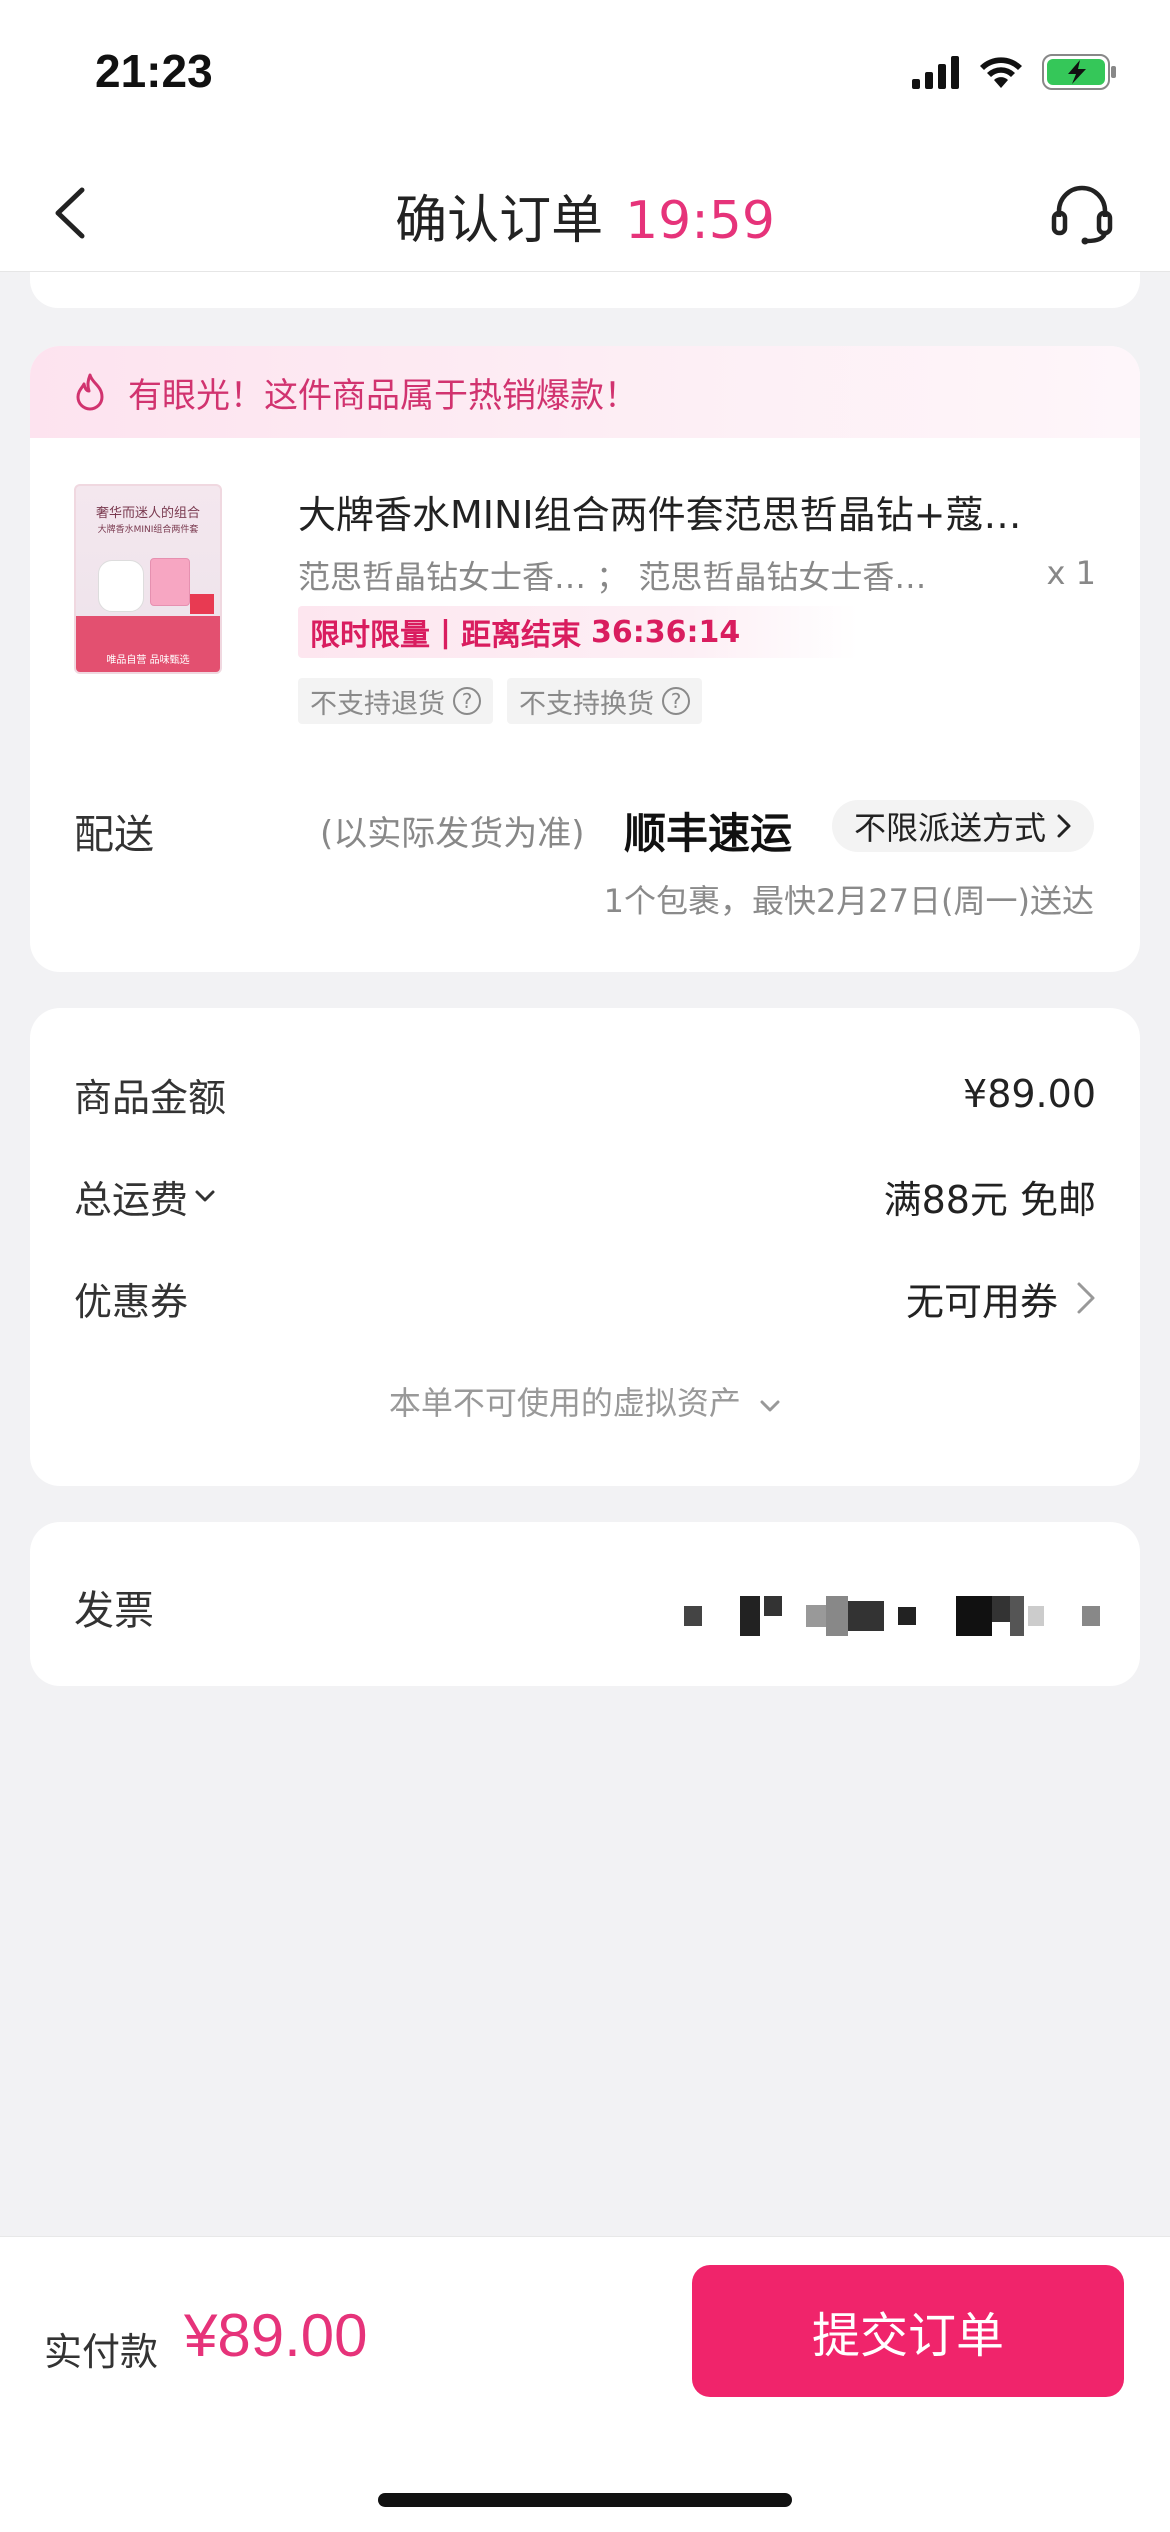 This screenshot has height=2532, width=1170. I want to click on no-exchange-label: 不支持换货, so click(586, 704).